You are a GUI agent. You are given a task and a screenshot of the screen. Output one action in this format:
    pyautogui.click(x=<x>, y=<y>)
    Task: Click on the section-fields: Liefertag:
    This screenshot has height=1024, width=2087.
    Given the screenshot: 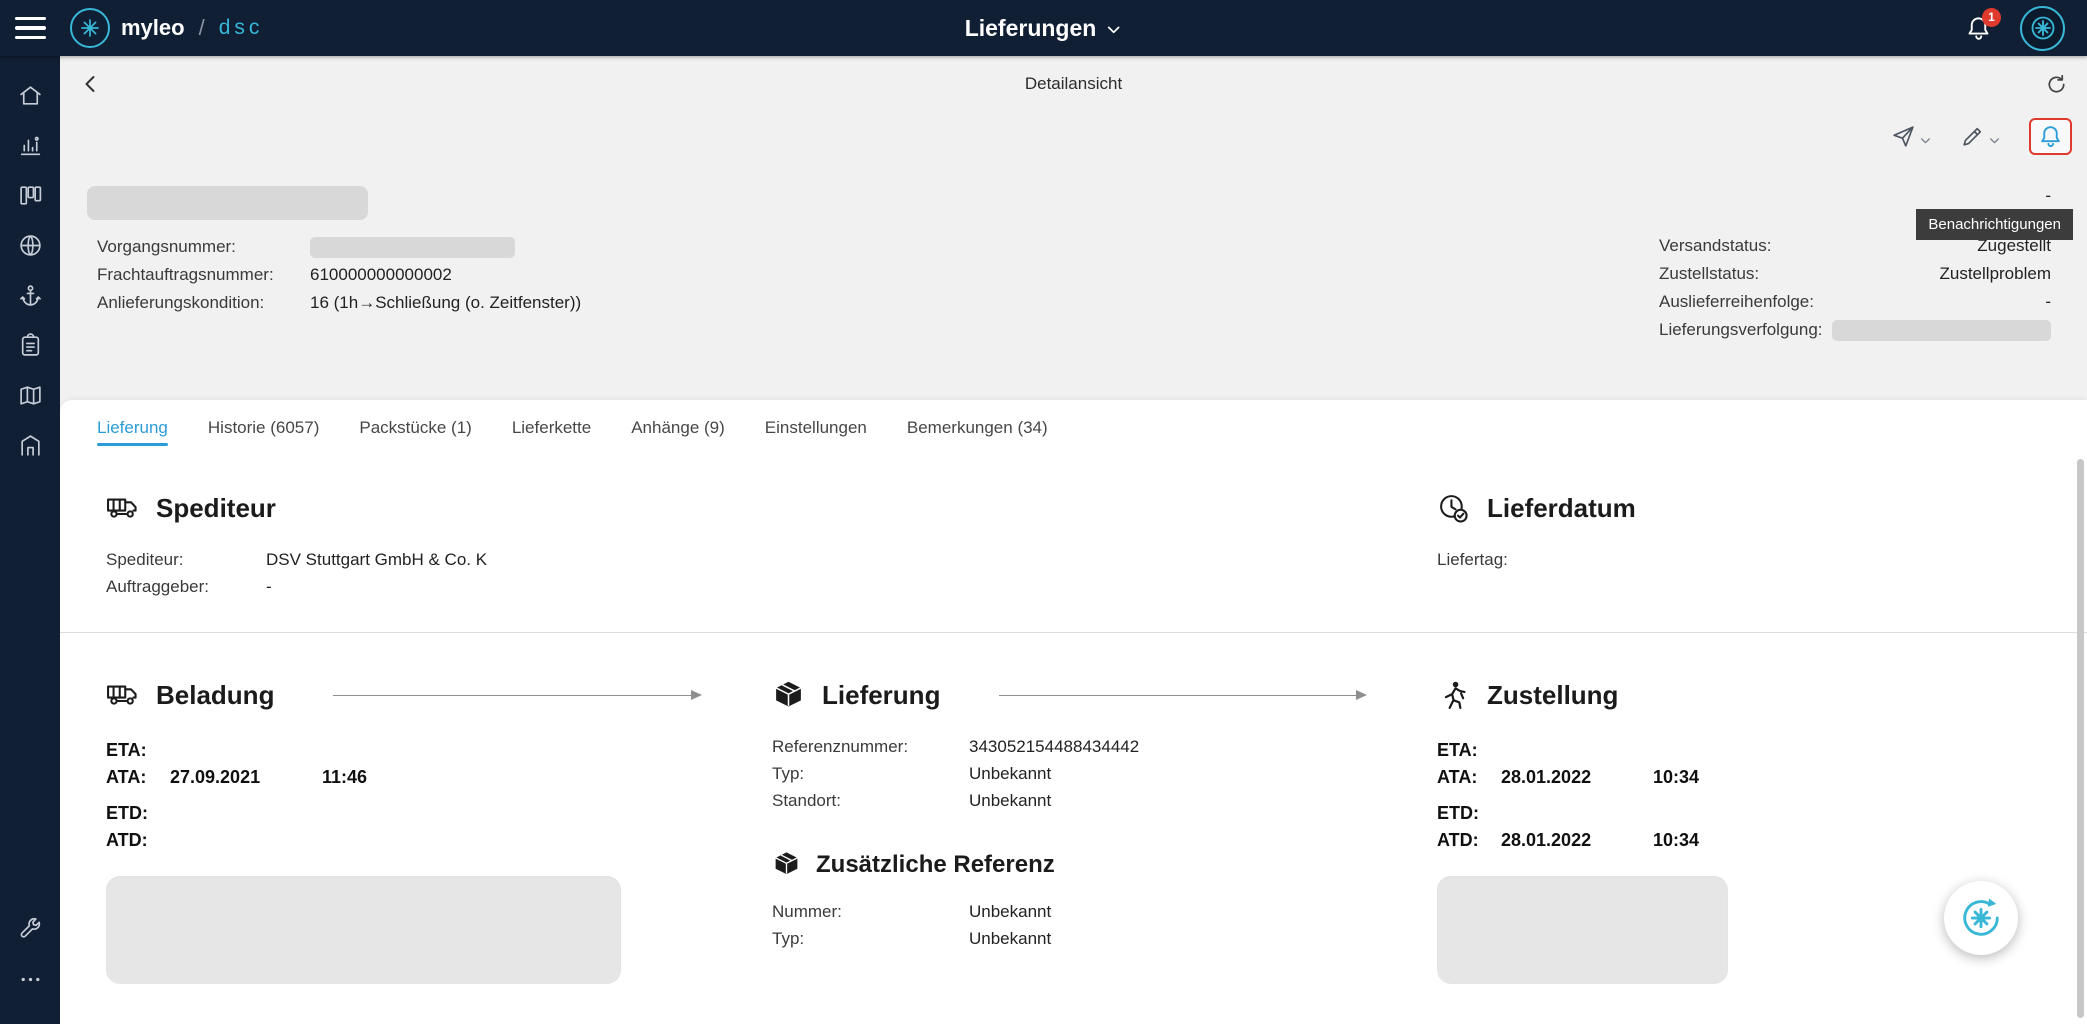 What is the action you would take?
    pyautogui.click(x=1742, y=559)
    